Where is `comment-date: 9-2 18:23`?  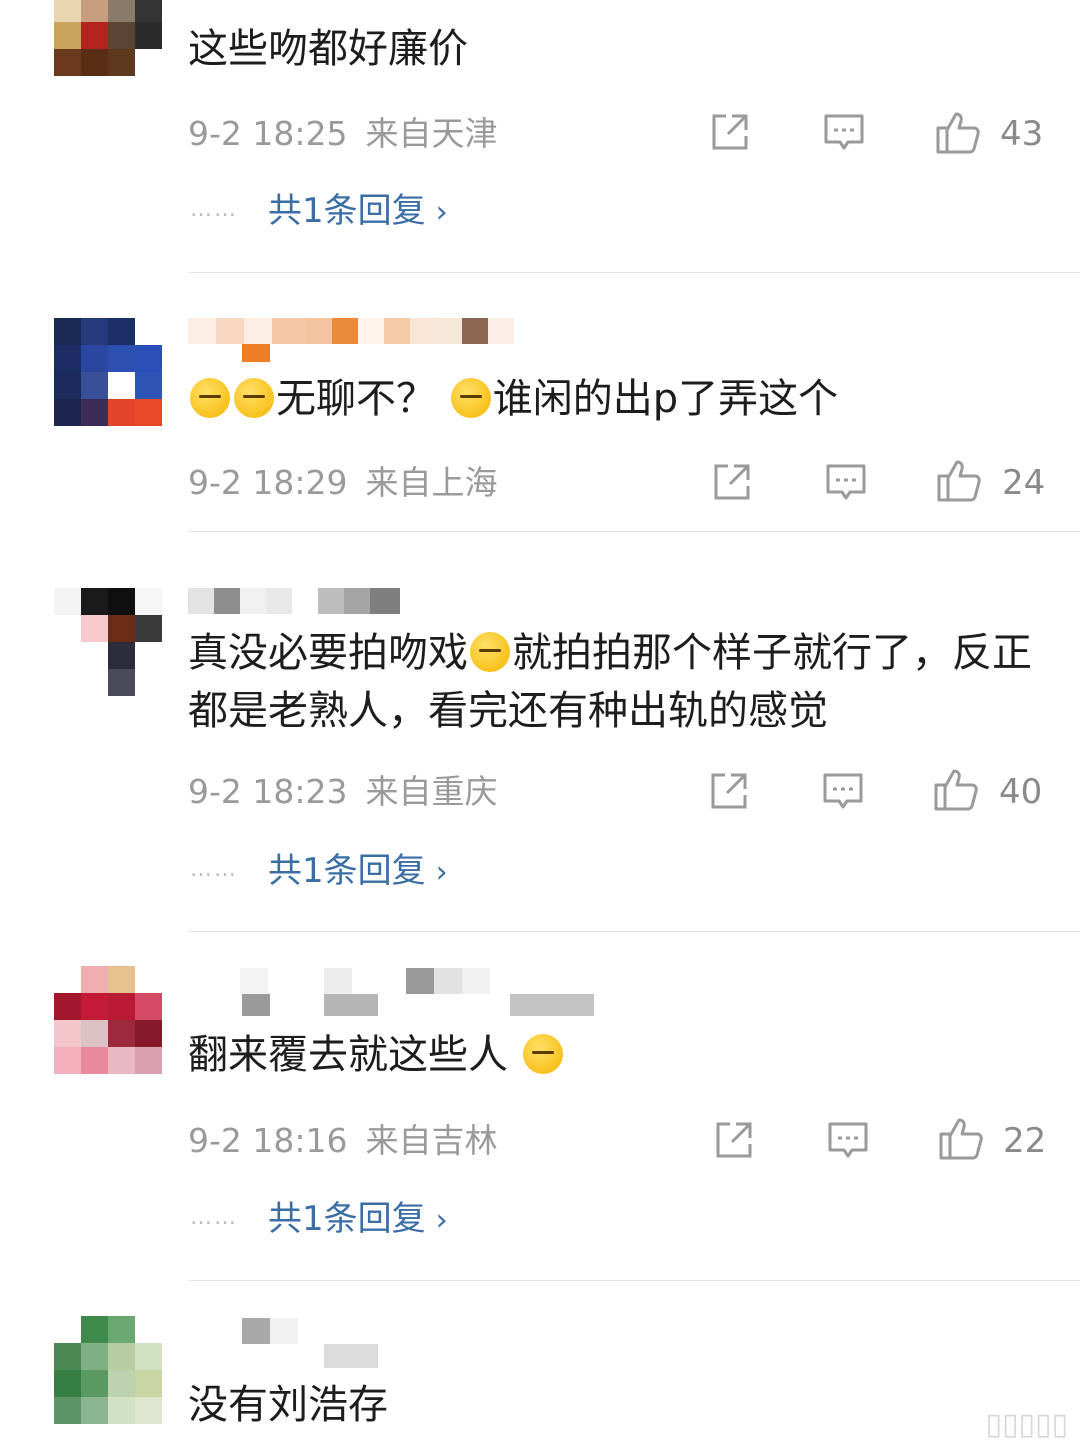 comment-date: 9-2 18:23 is located at coordinates (268, 791).